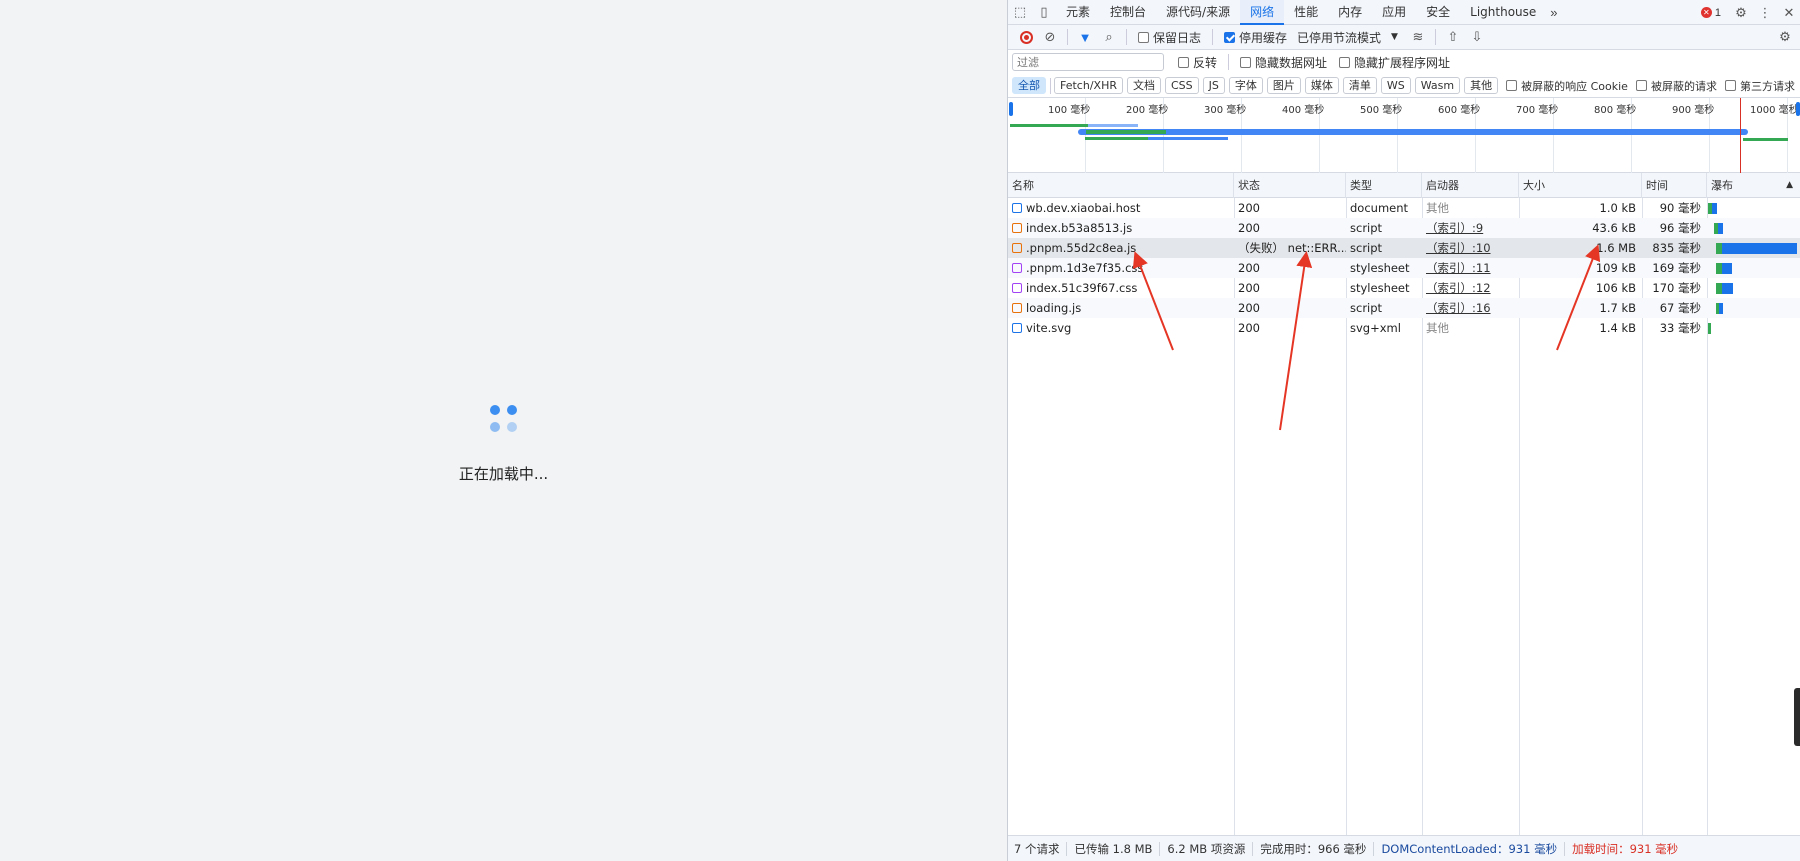  I want to click on column-header-type: 类型, so click(1384, 185).